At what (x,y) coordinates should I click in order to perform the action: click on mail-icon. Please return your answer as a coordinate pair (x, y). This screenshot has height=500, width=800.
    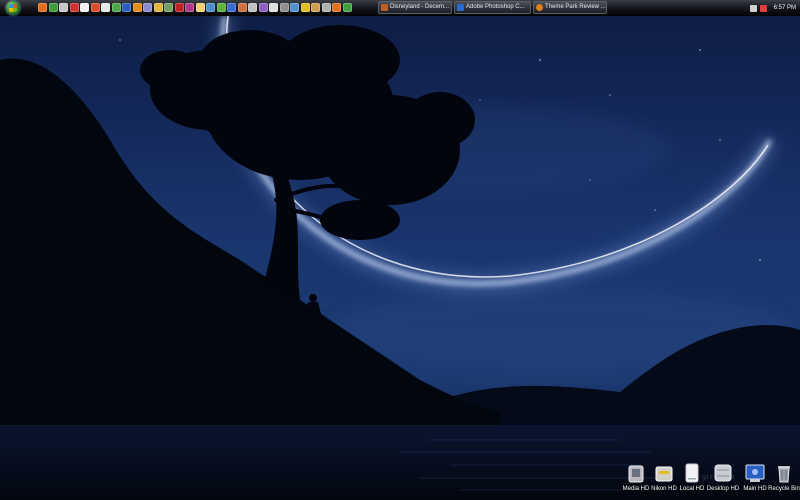
    Looking at the image, I should click on (105, 7).